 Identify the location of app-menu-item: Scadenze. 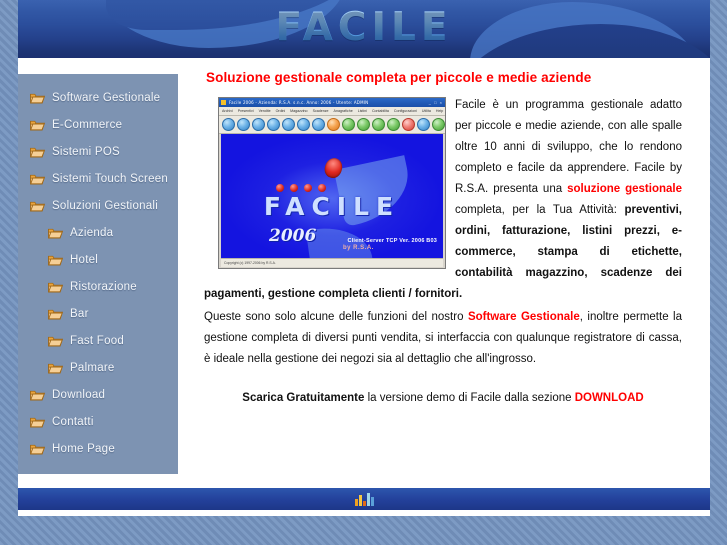
(320, 110).